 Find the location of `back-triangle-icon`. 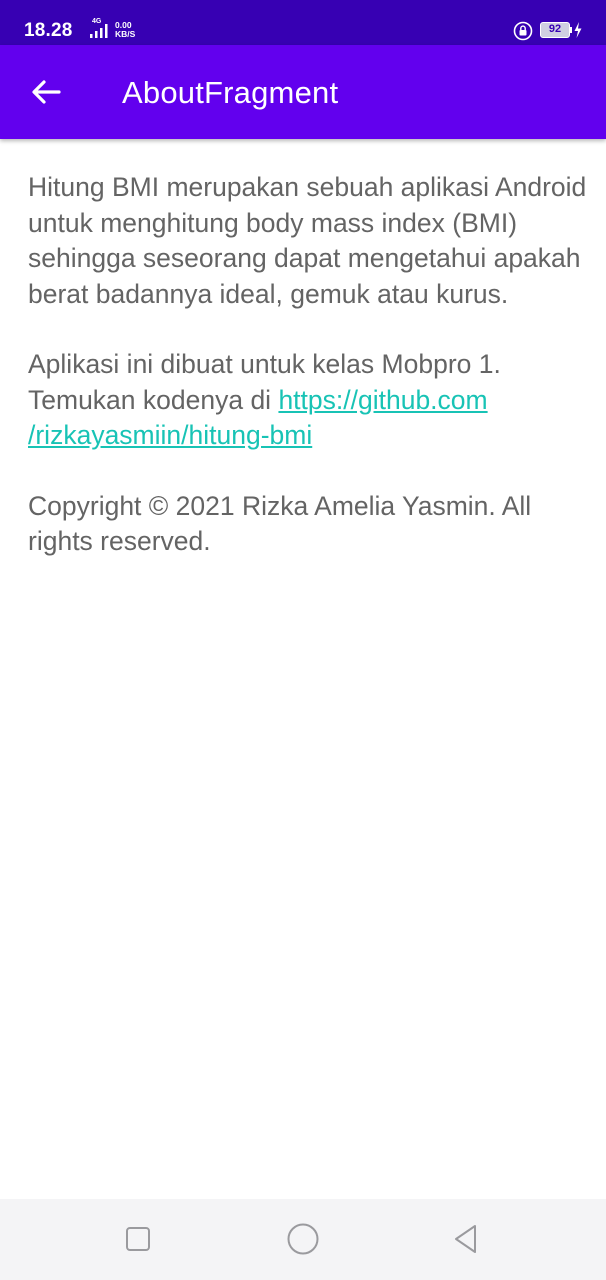

back-triangle-icon is located at coordinates (465, 1239).